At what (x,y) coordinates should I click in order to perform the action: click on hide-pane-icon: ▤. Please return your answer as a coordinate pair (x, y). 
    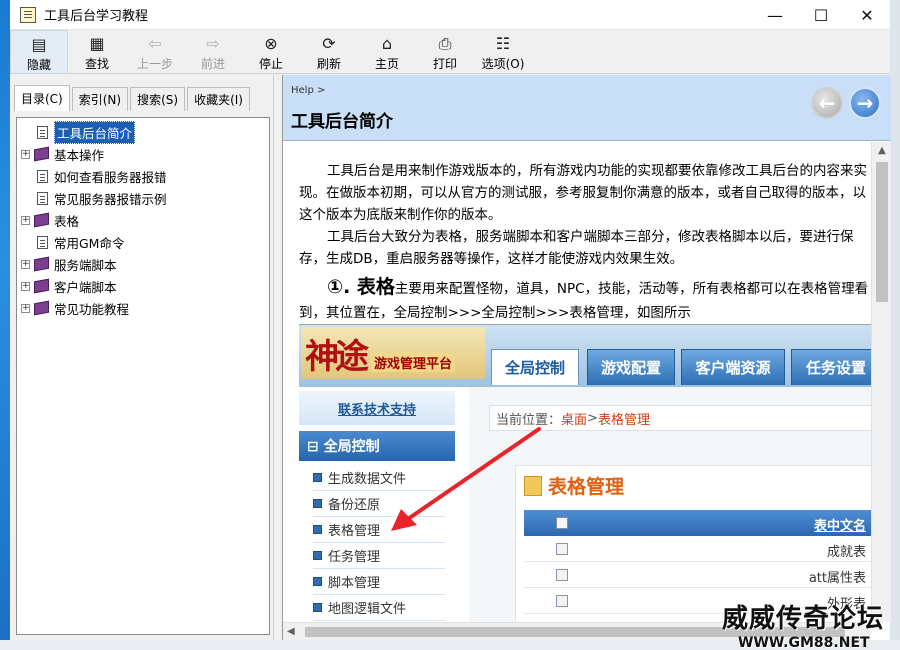
    Looking at the image, I should click on (39, 44).